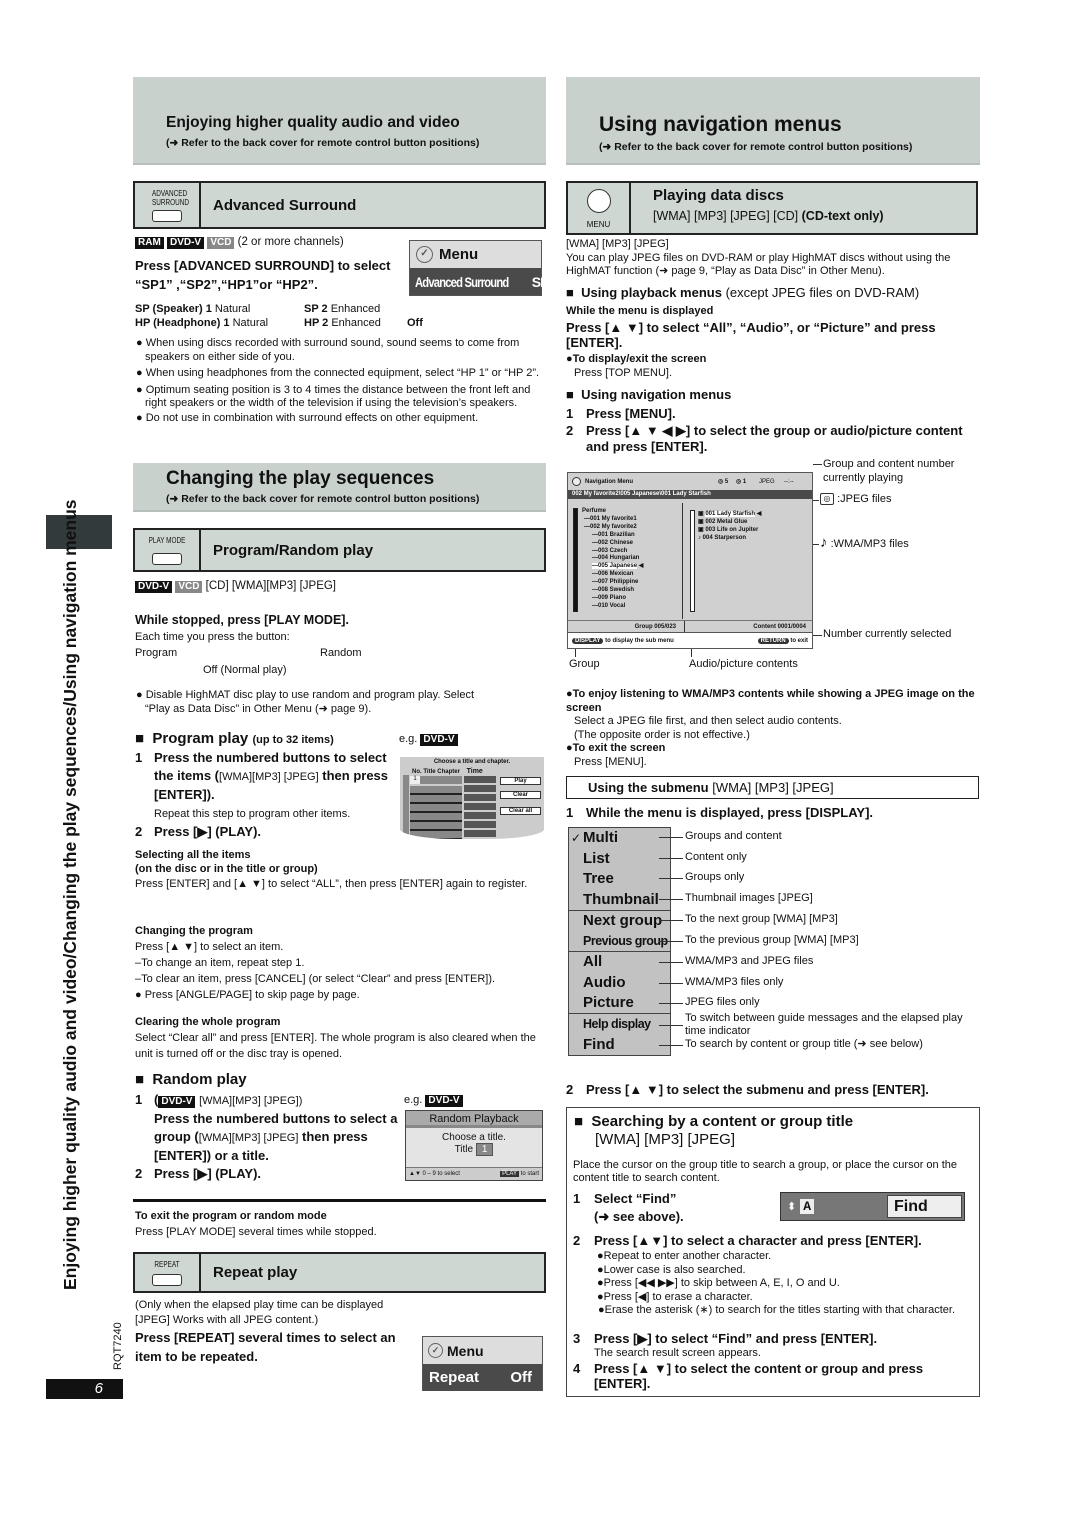  Describe the element at coordinates (599, 208) in the screenshot. I see `menu-button: MENU` at that location.